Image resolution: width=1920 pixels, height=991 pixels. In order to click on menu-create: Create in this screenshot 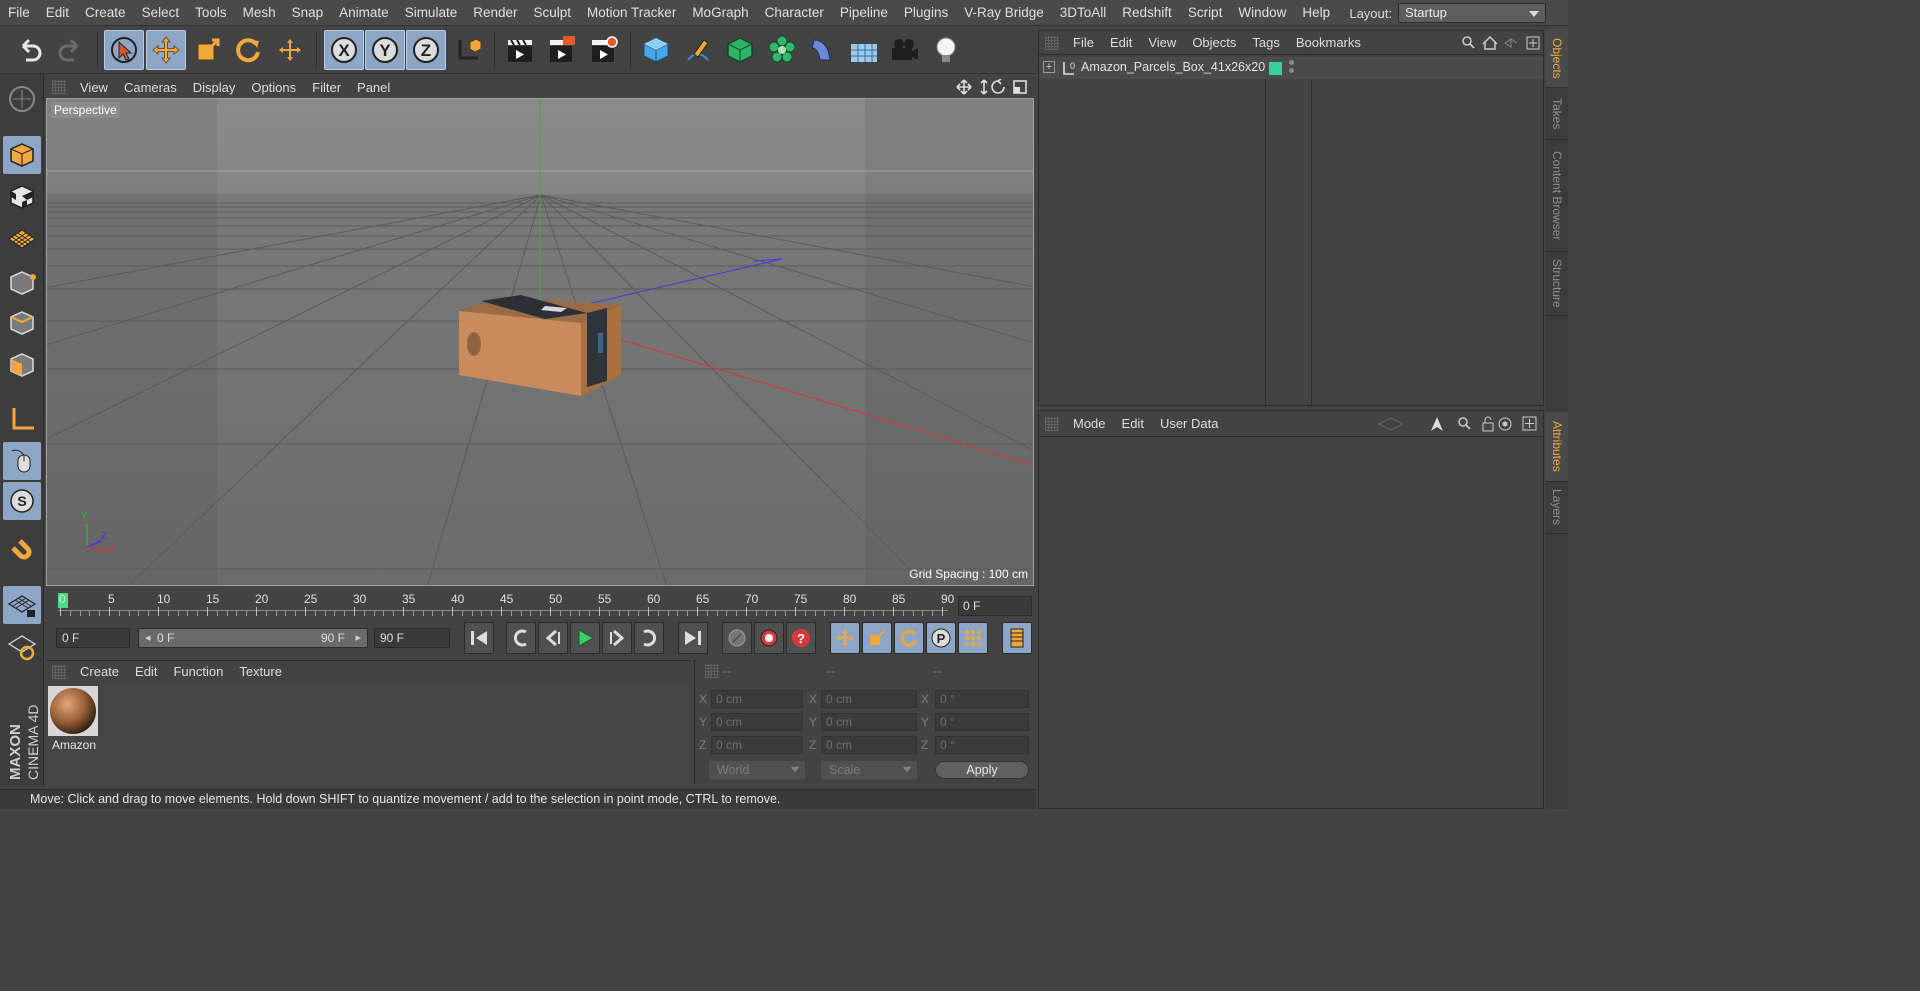, I will do `click(105, 13)`.